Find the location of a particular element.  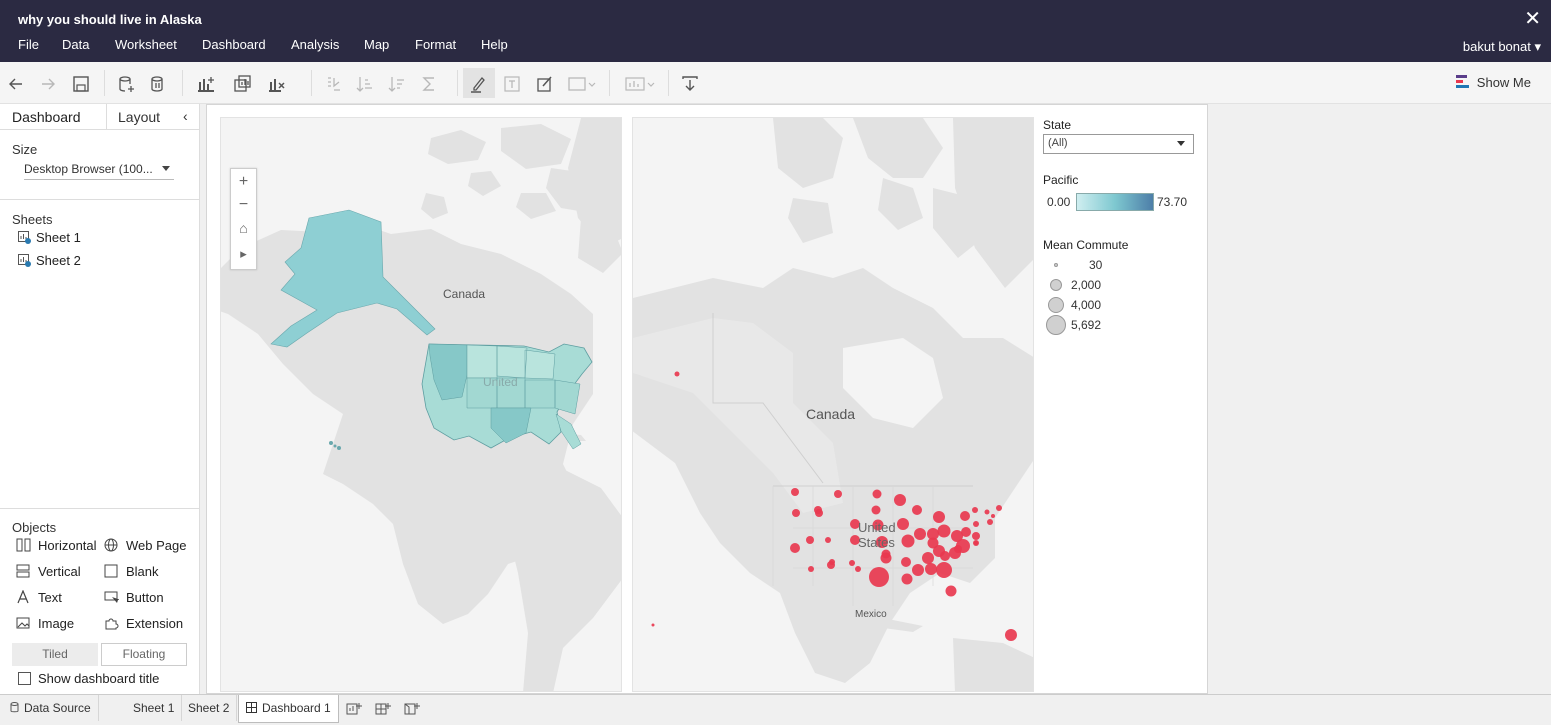

tab-sheet-2: Sheet 2 is located at coordinates (209, 708).